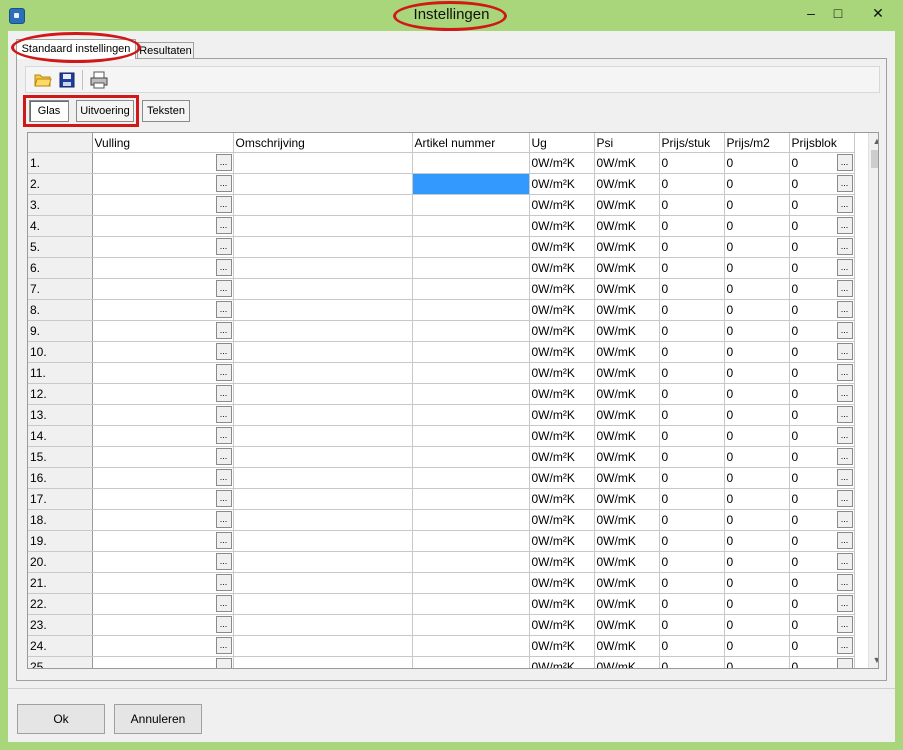 The width and height of the screenshot is (903, 750). What do you see at coordinates (67, 80) in the screenshot?
I see `save-icon` at bounding box center [67, 80].